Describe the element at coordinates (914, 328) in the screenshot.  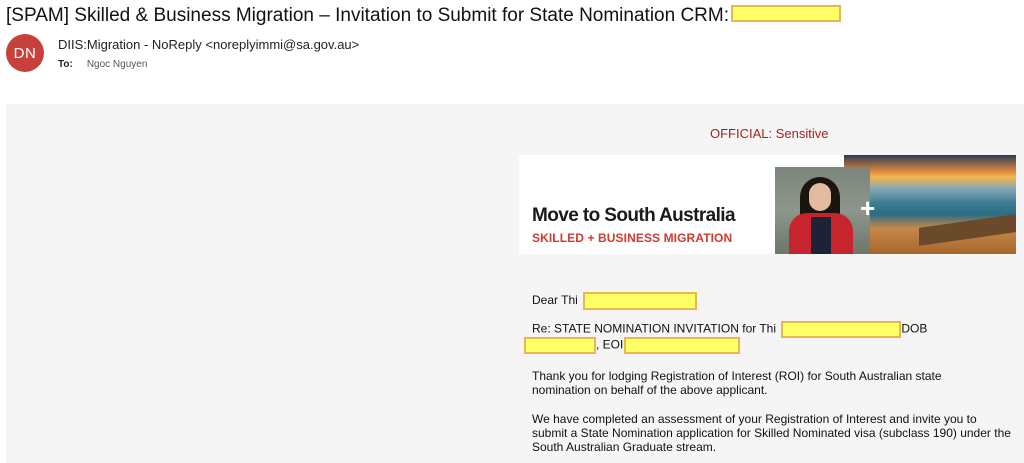
I see `reference-dob: DOB` at that location.